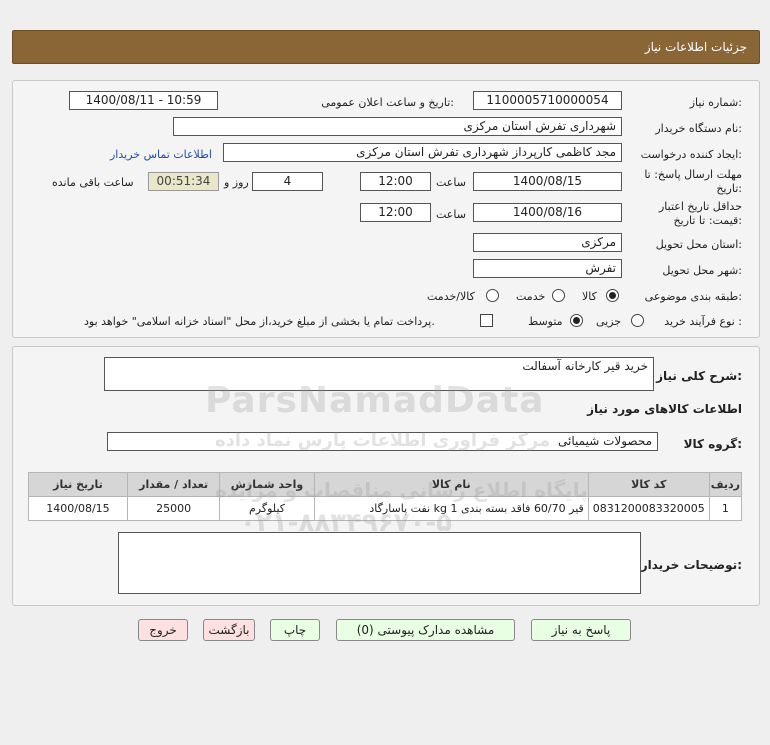  Describe the element at coordinates (287, 181) in the screenshot. I see `reply-days-field: 4` at that location.